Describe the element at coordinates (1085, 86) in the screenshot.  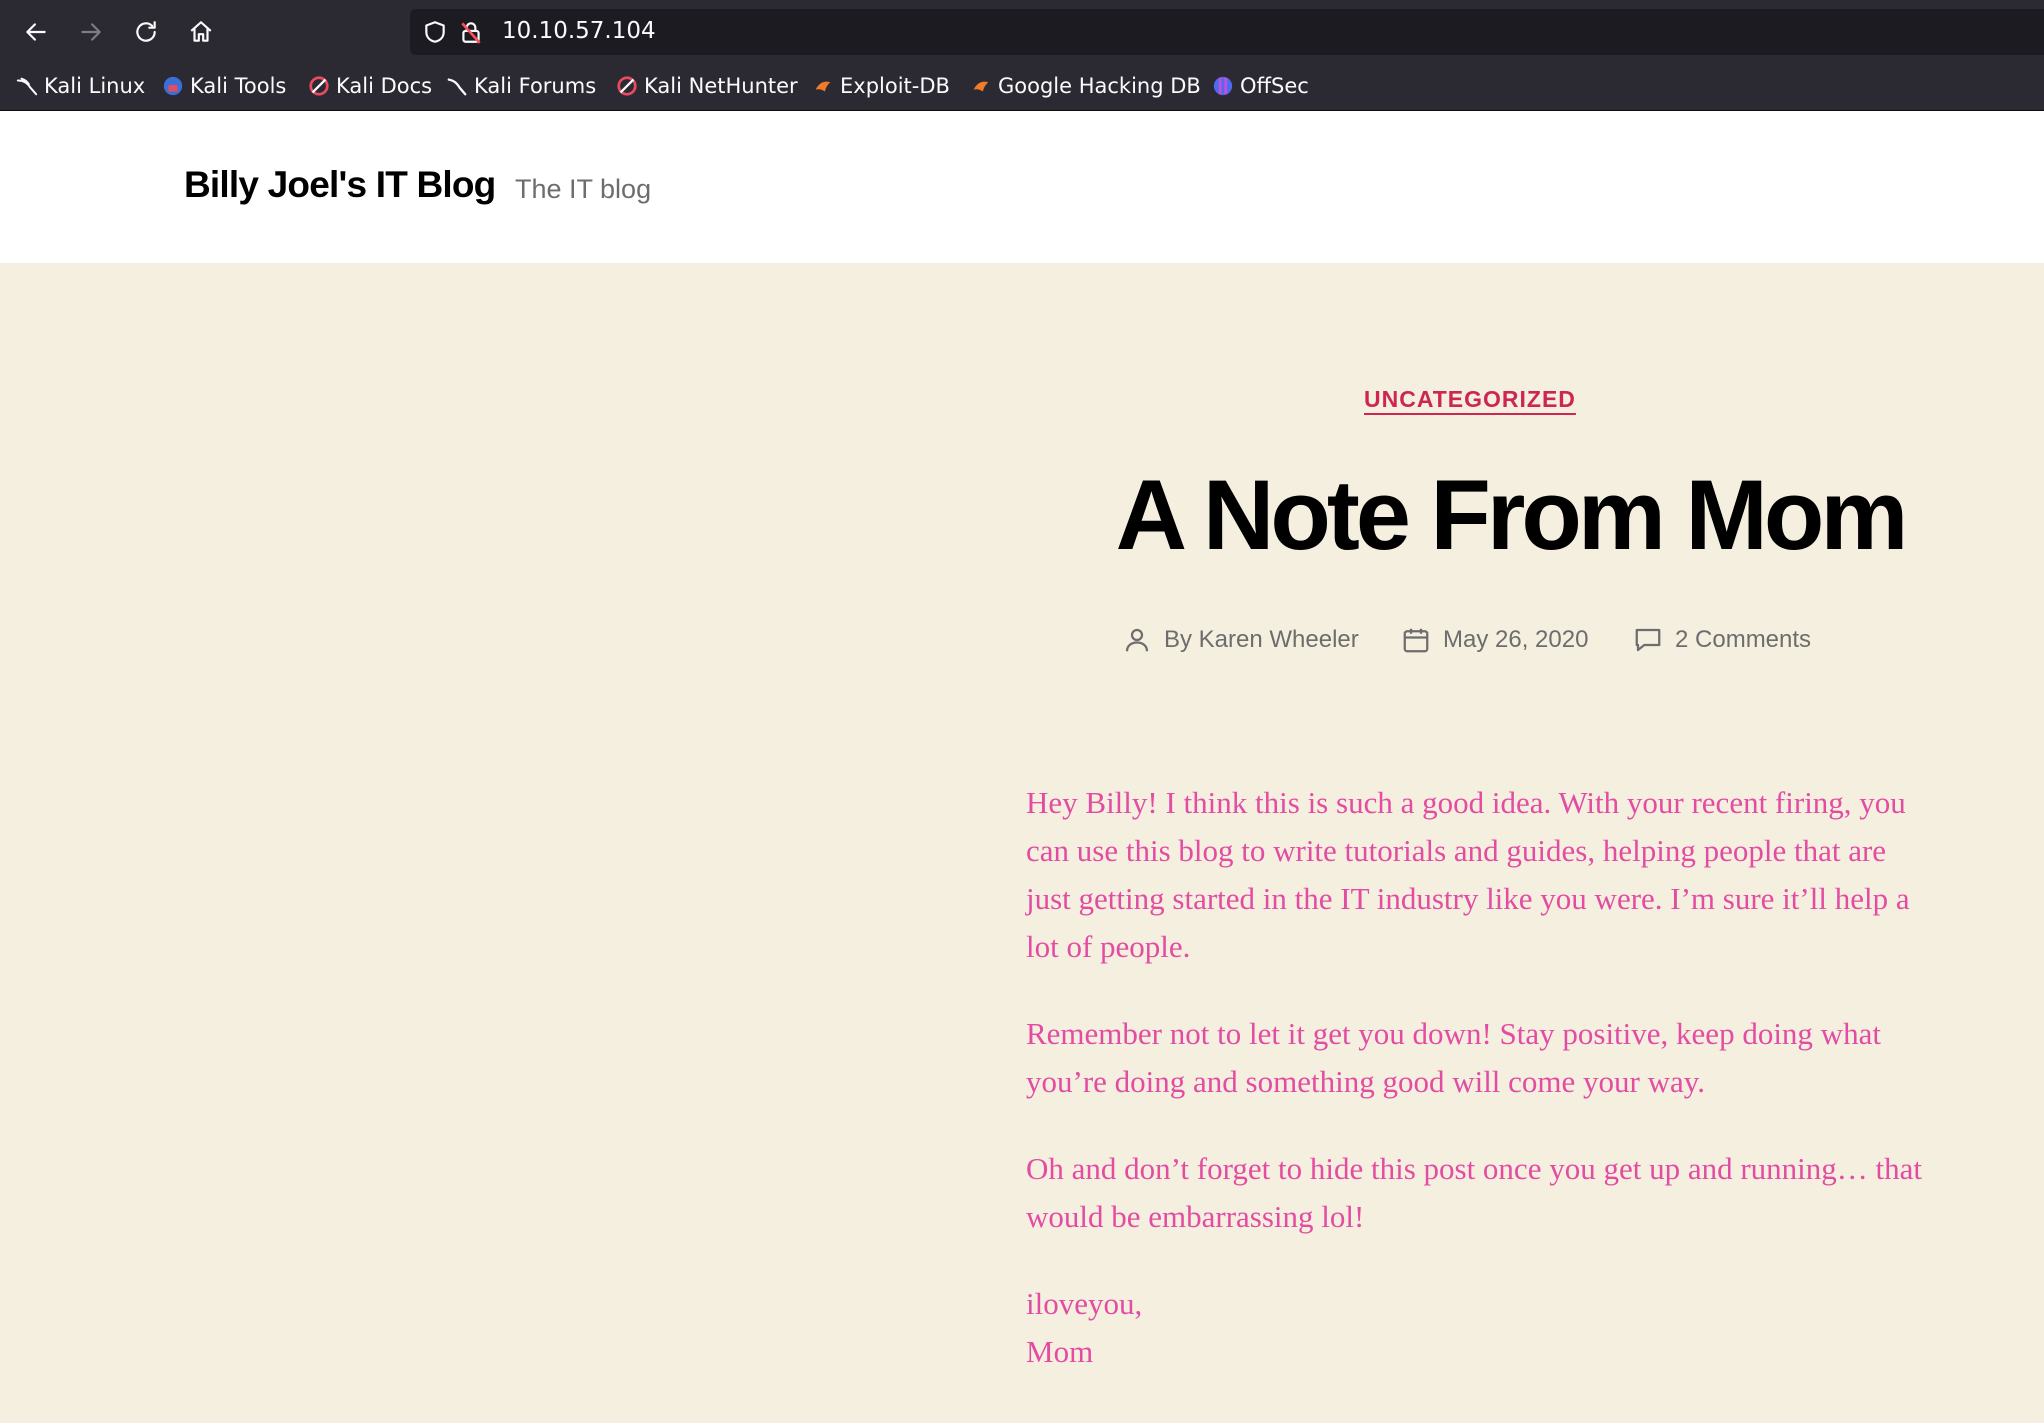
I see `bookmark-google-hacking-db: Google Hacking DB` at that location.